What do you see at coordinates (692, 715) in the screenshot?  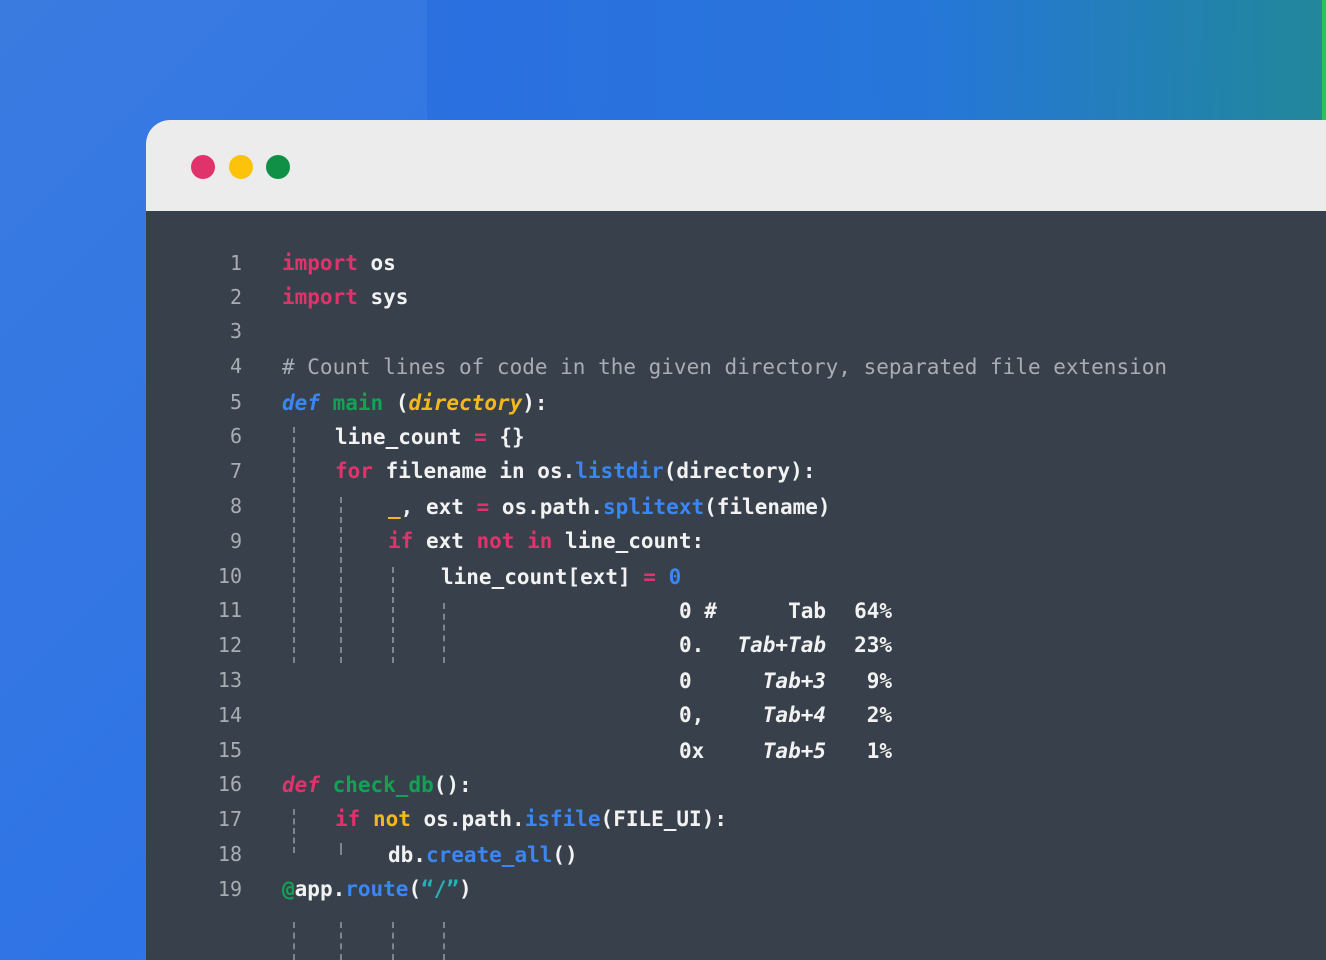 I see `code-line-14-prefix: 0,` at bounding box center [692, 715].